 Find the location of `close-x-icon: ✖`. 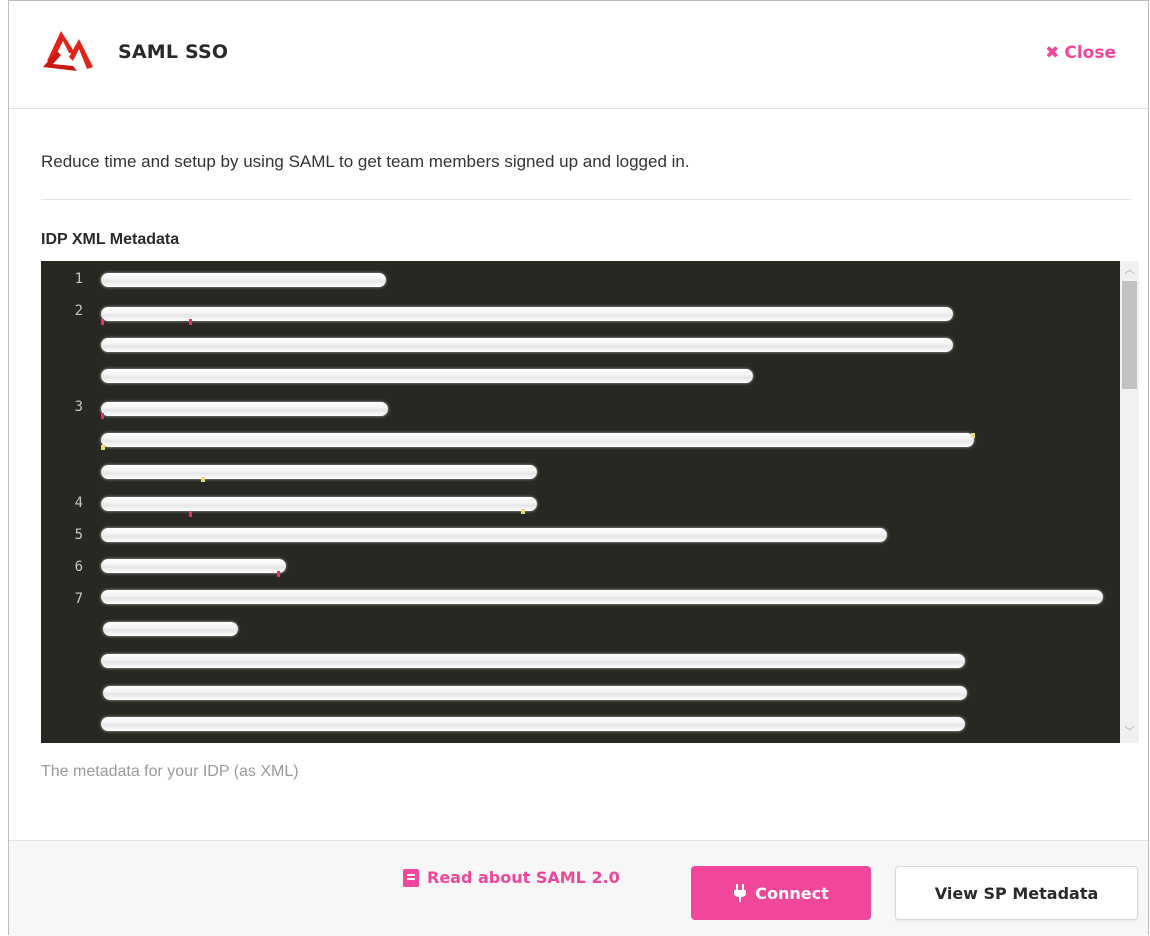

close-x-icon: ✖ is located at coordinates (1052, 52).